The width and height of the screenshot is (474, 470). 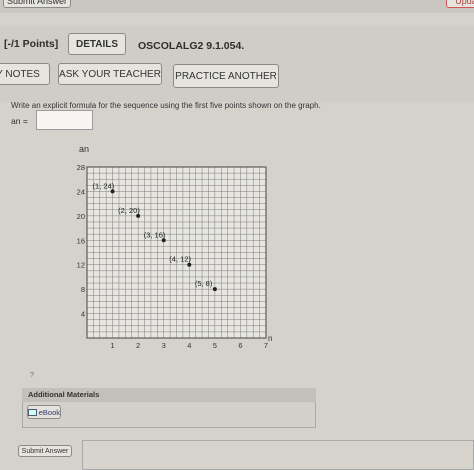 I want to click on y-tick-label: 24, so click(x=81, y=191).